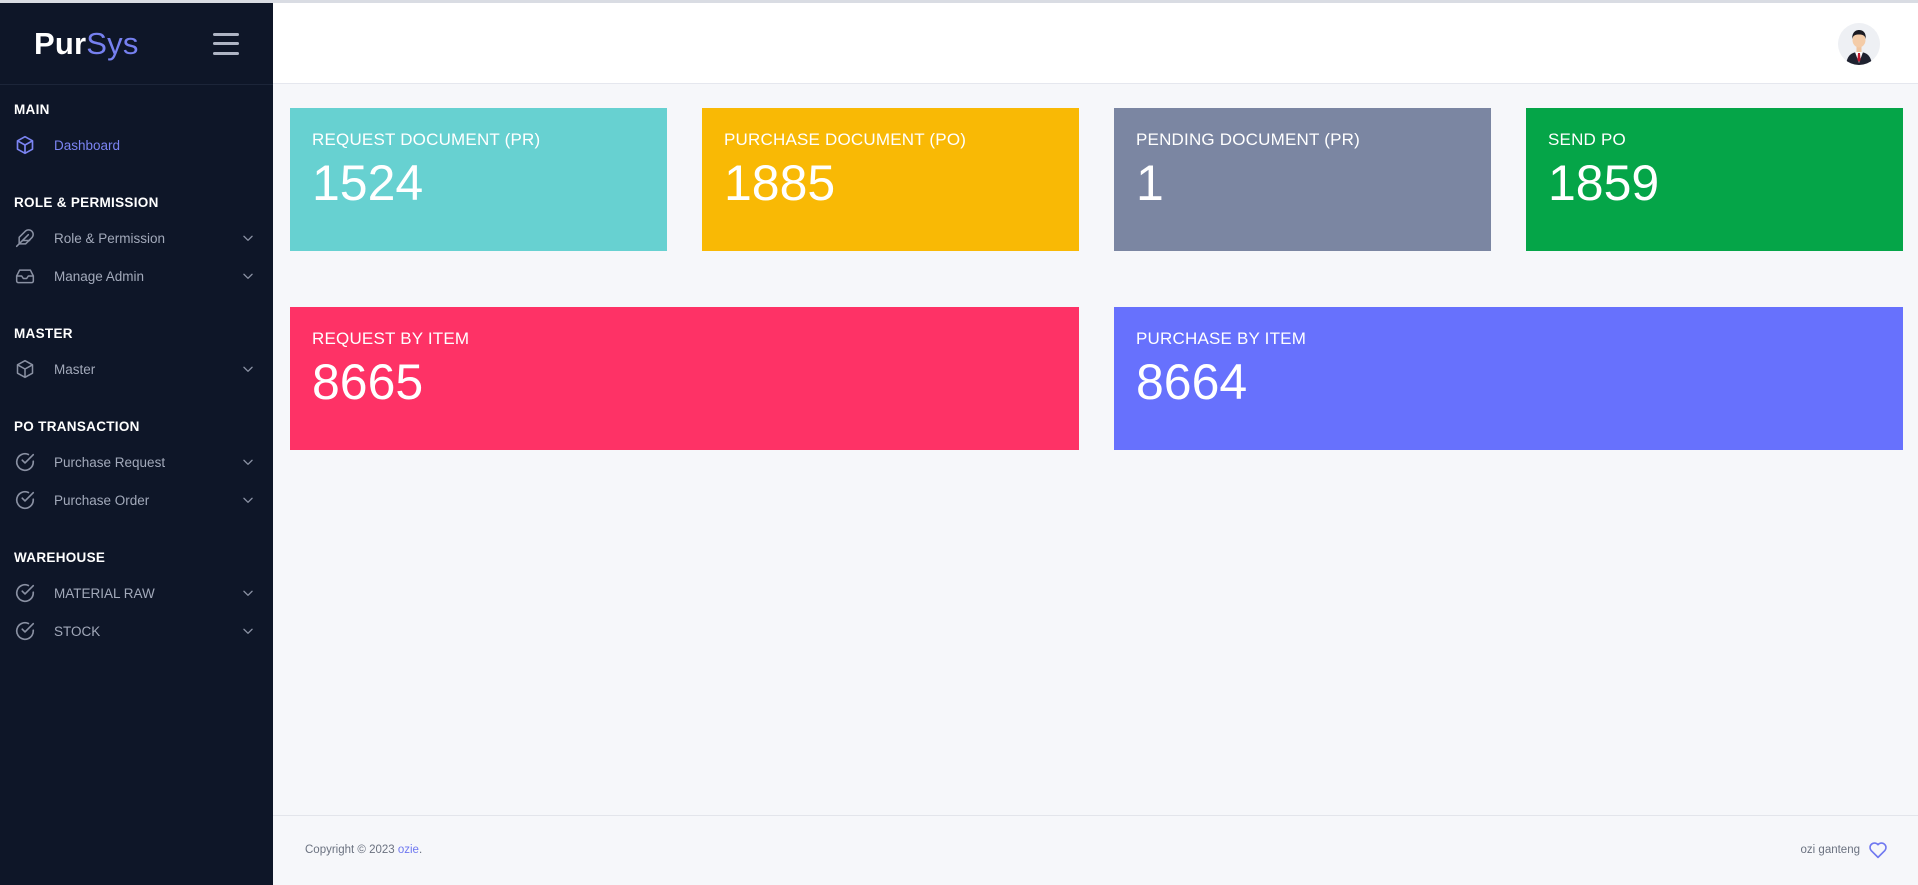 The height and width of the screenshot is (885, 1918). Describe the element at coordinates (110, 462) in the screenshot. I see `sidebar-item-label: Purchase Request` at that location.